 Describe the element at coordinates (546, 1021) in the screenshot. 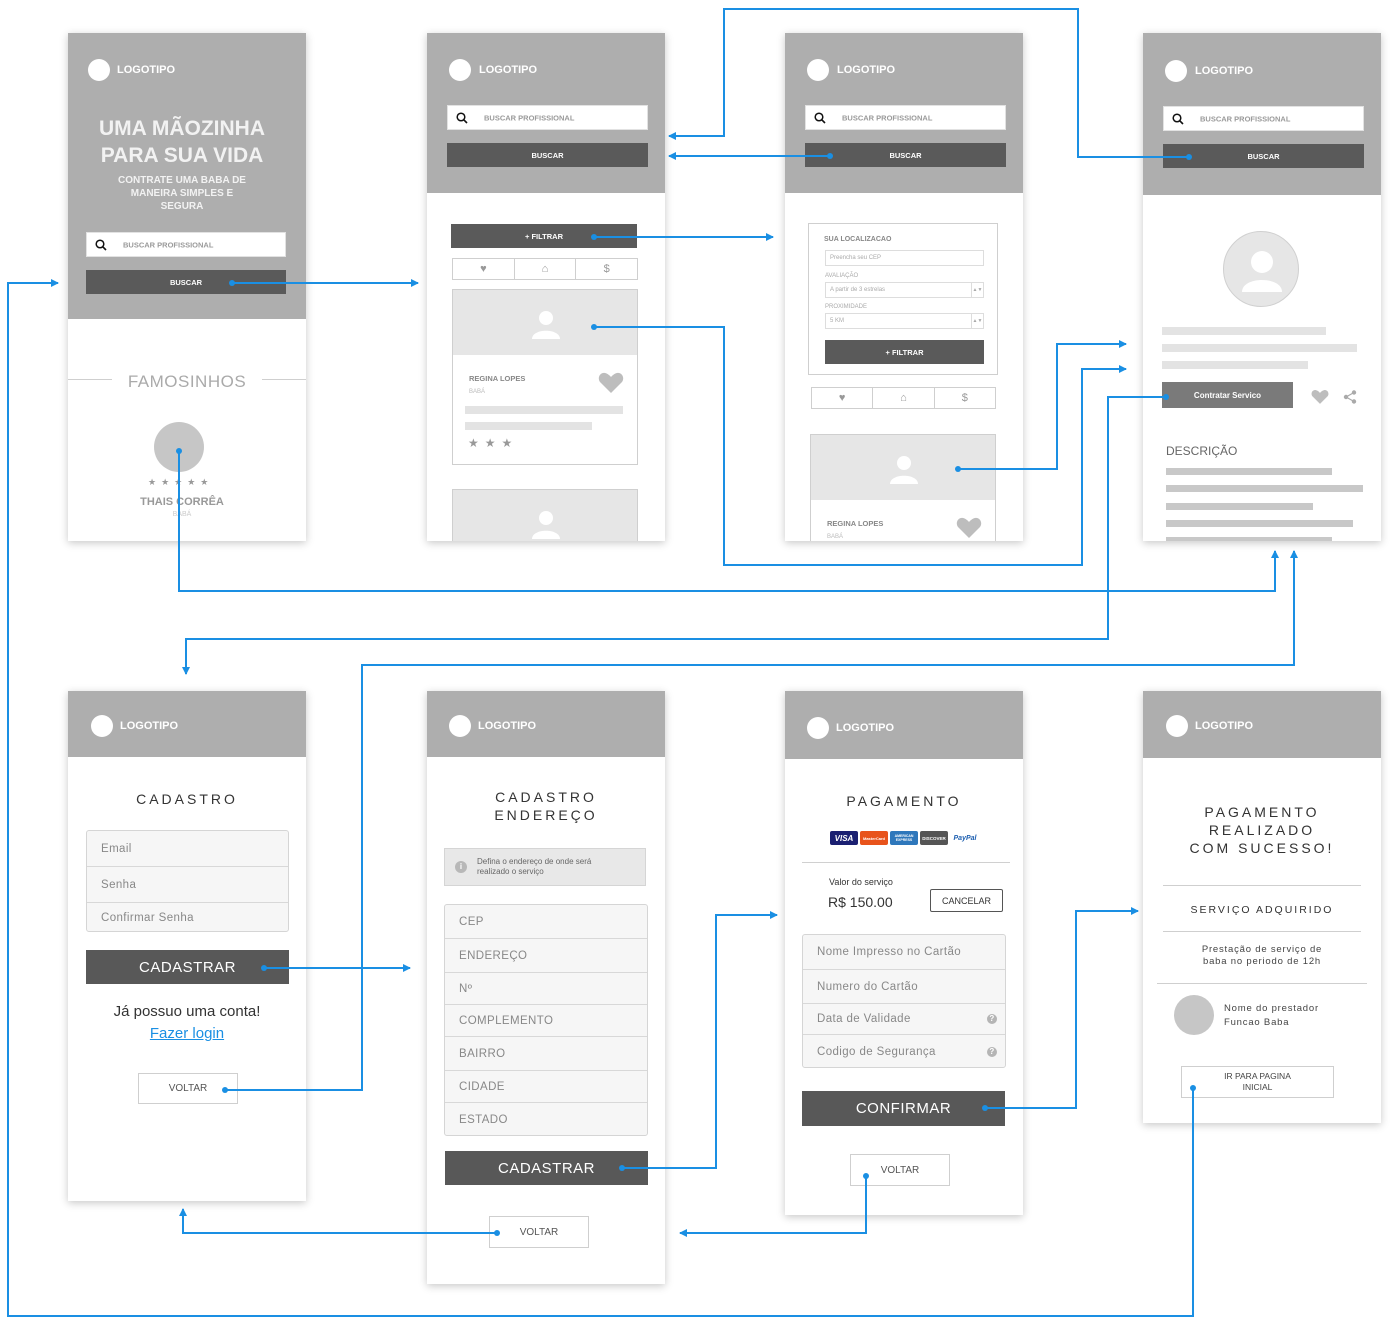

I see `complement-field: COMPLEMENTO` at that location.